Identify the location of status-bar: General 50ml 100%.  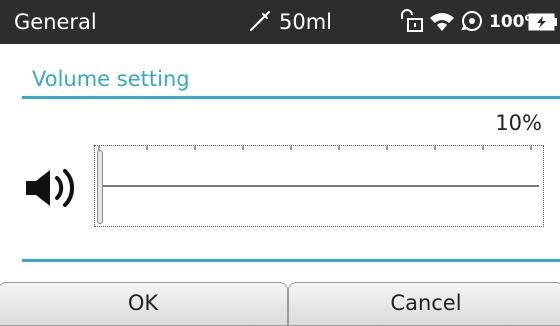
(280, 22).